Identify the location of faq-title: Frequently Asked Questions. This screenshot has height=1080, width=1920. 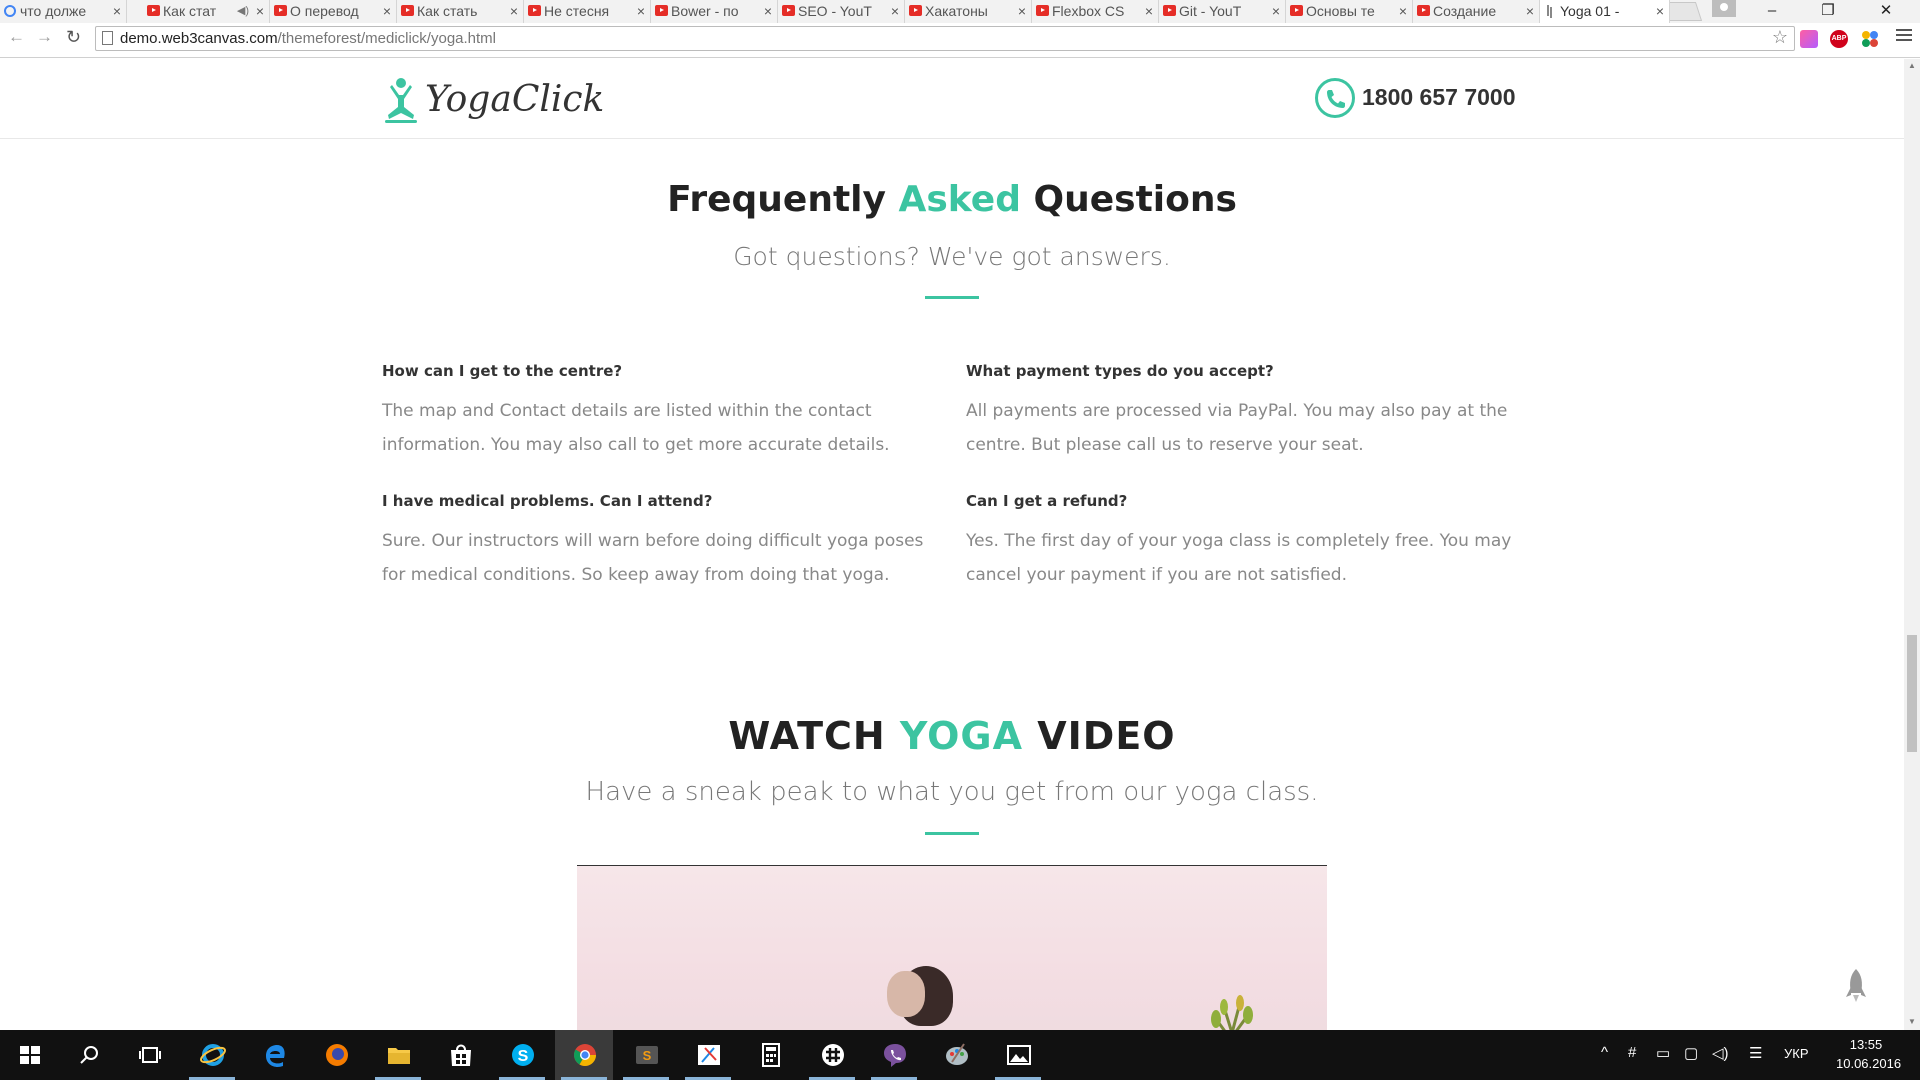
(952, 199).